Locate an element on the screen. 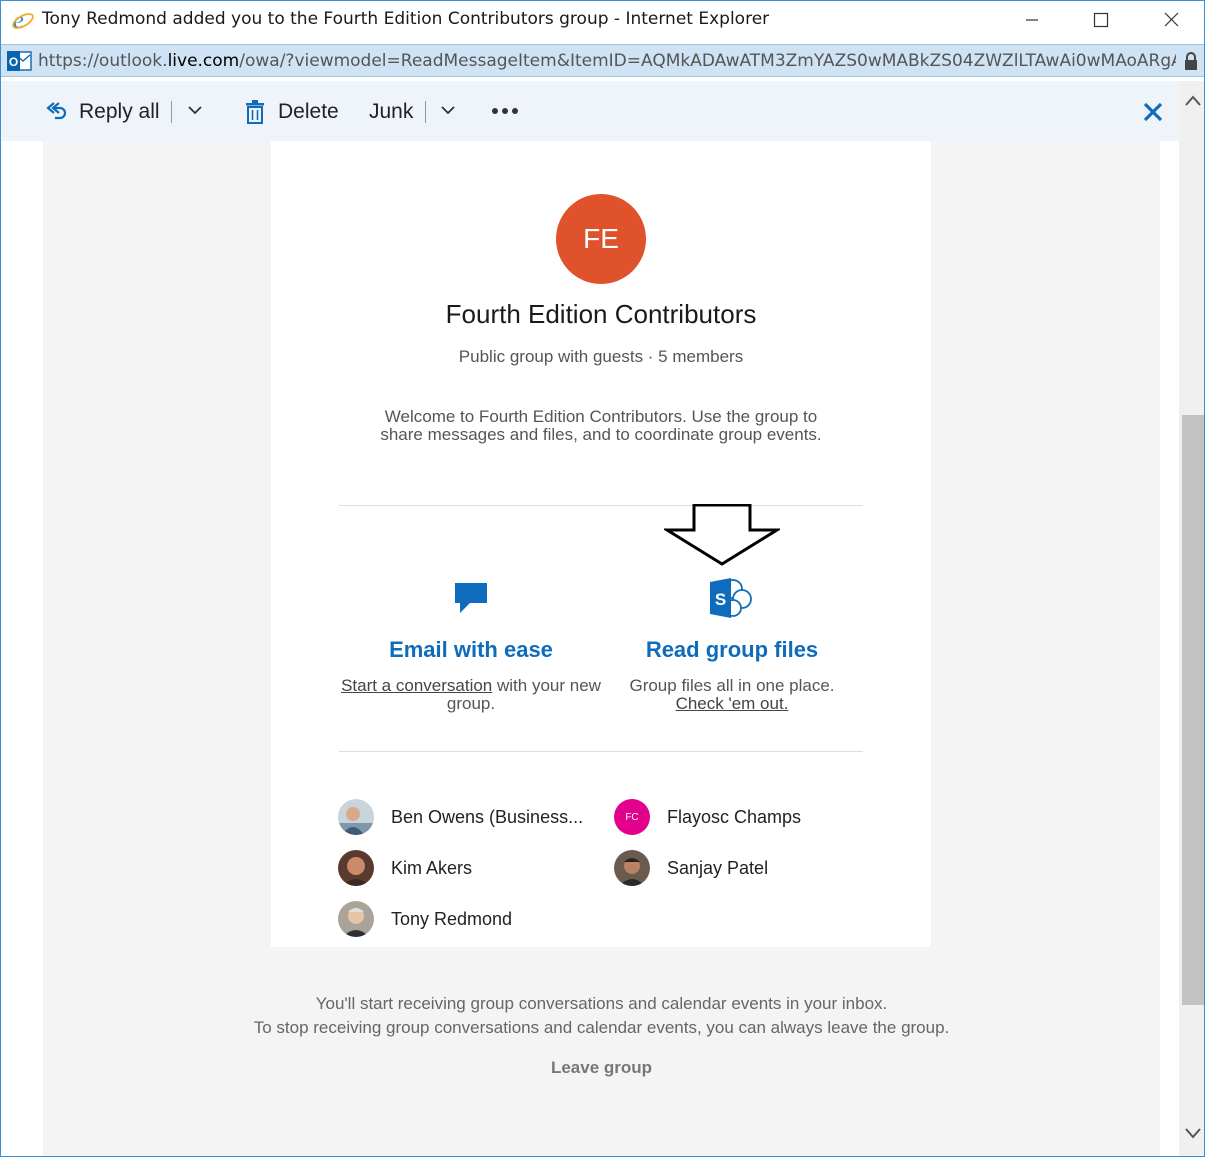 This screenshot has height=1157, width=1205. member-item: Tony Redmond is located at coordinates (425, 919).